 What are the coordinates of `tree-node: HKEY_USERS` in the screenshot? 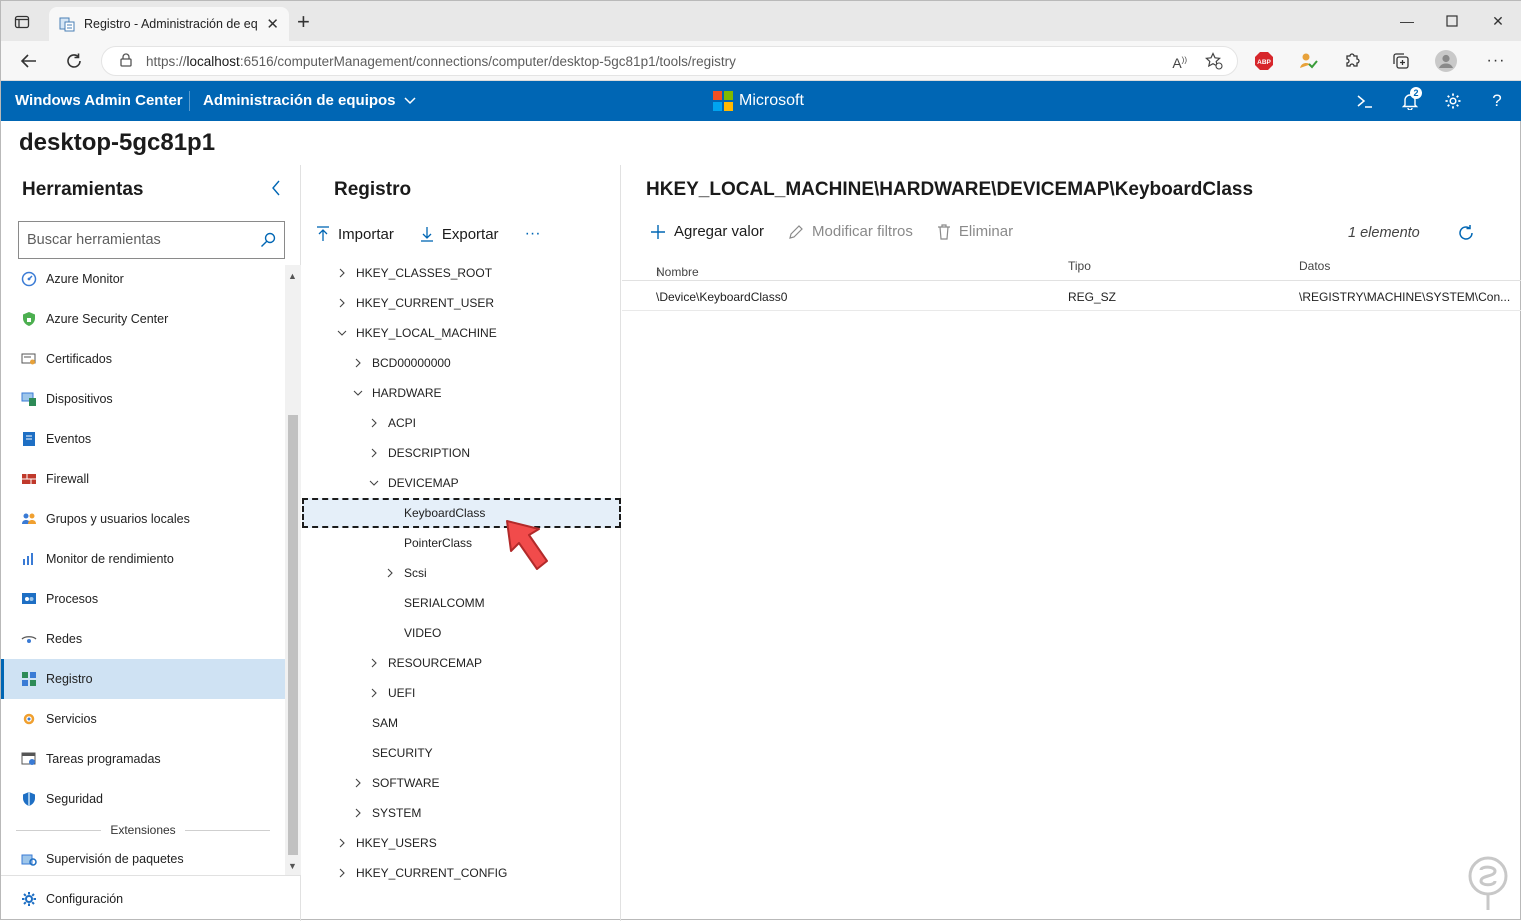 It's located at (461, 843).